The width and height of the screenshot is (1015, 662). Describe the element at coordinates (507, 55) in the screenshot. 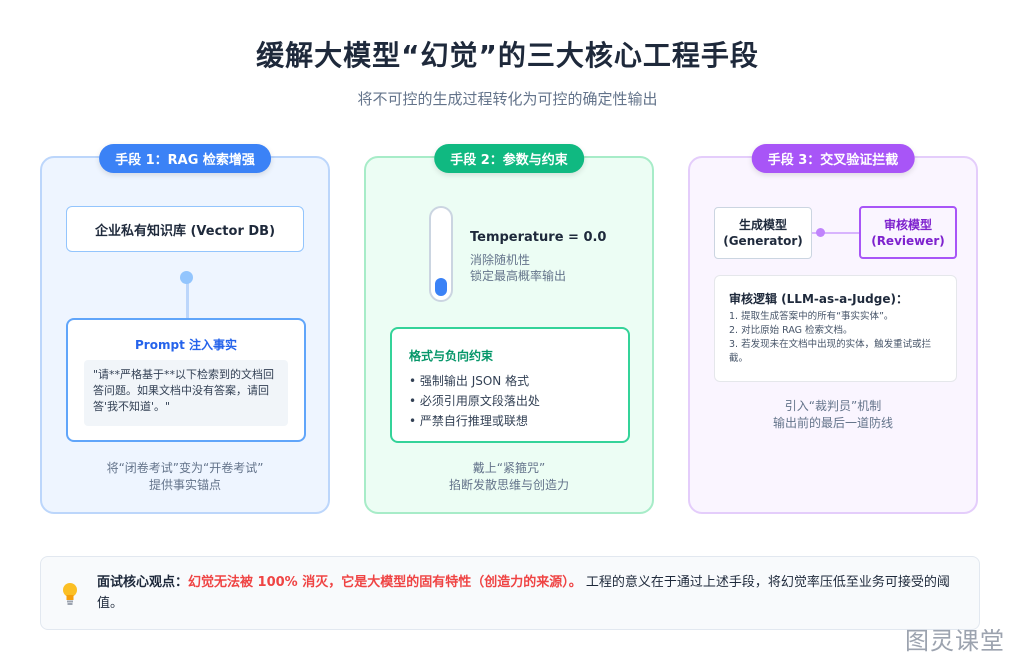

I see `page-title: 缓解大模型“幻觉”的三大核心工程手段` at that location.